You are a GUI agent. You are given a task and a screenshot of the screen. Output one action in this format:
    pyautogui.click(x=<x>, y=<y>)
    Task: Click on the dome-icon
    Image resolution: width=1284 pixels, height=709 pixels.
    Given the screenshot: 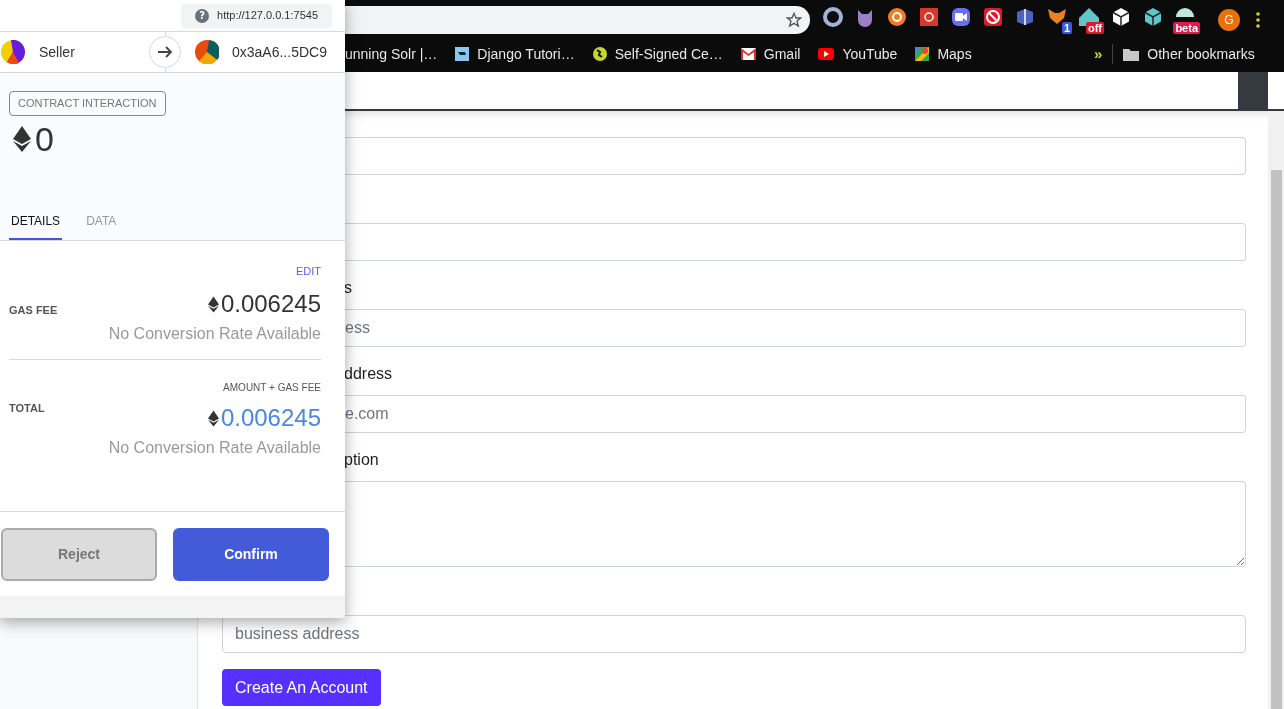 What is the action you would take?
    pyautogui.click(x=1185, y=12)
    